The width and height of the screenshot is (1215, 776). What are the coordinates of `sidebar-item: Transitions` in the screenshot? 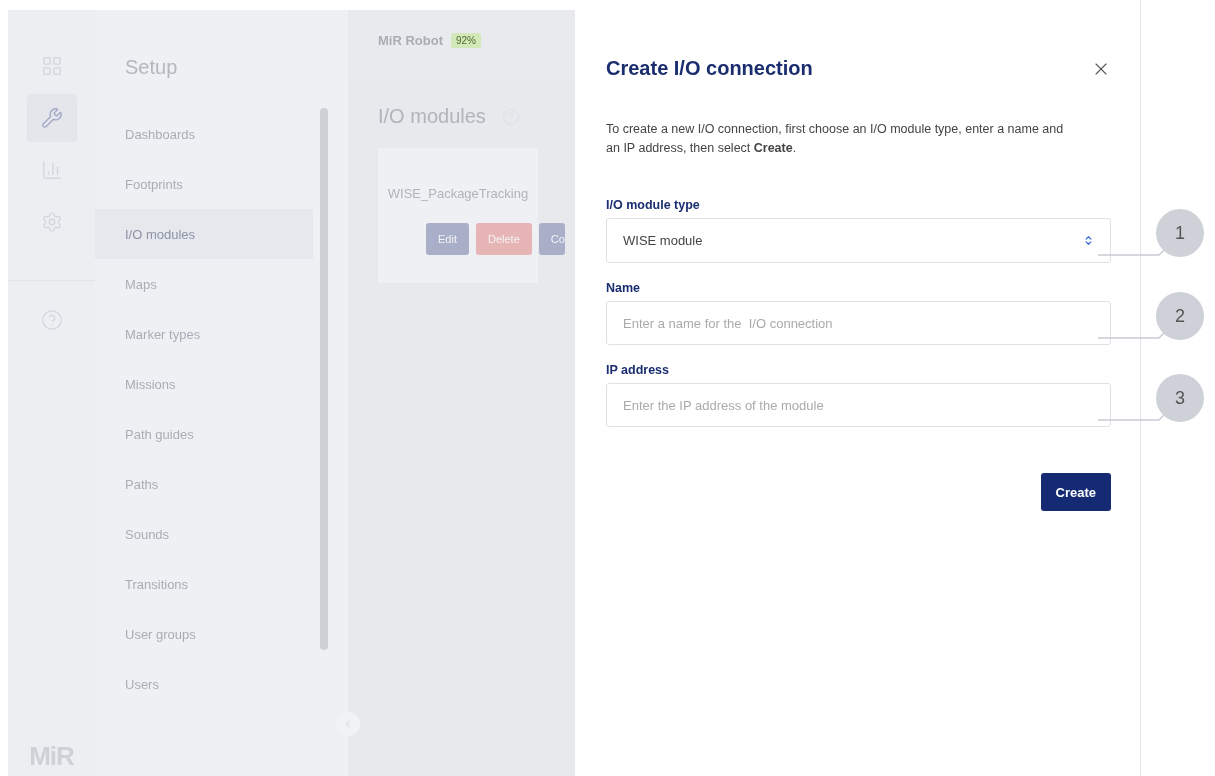 It's located at (204, 584).